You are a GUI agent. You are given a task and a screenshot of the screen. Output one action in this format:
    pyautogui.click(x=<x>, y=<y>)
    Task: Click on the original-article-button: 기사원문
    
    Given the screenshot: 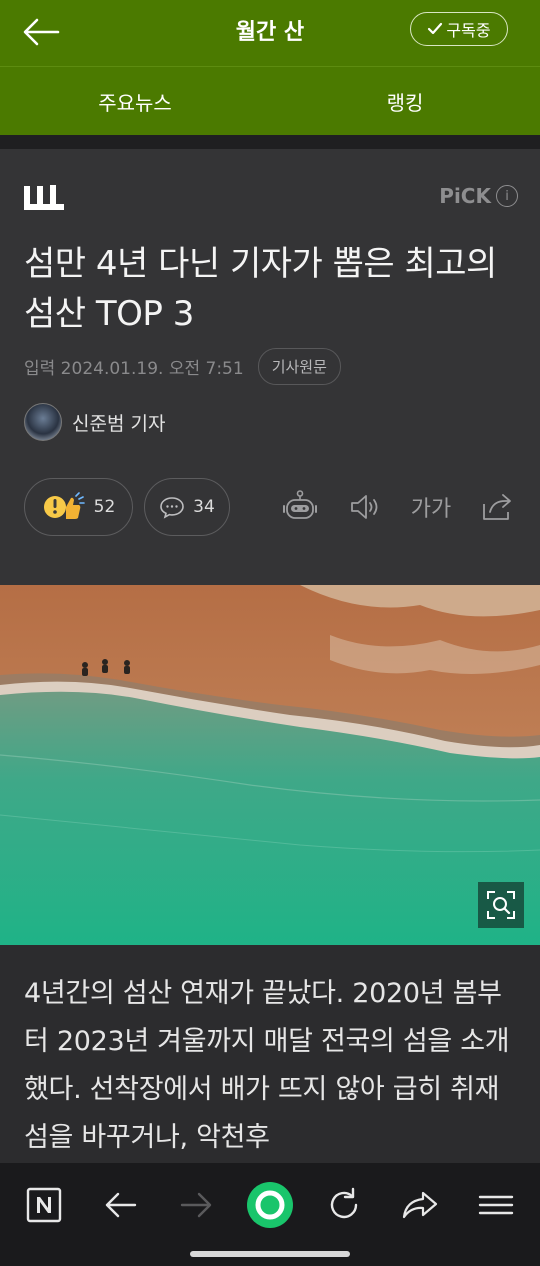 What is the action you would take?
    pyautogui.click(x=299, y=366)
    